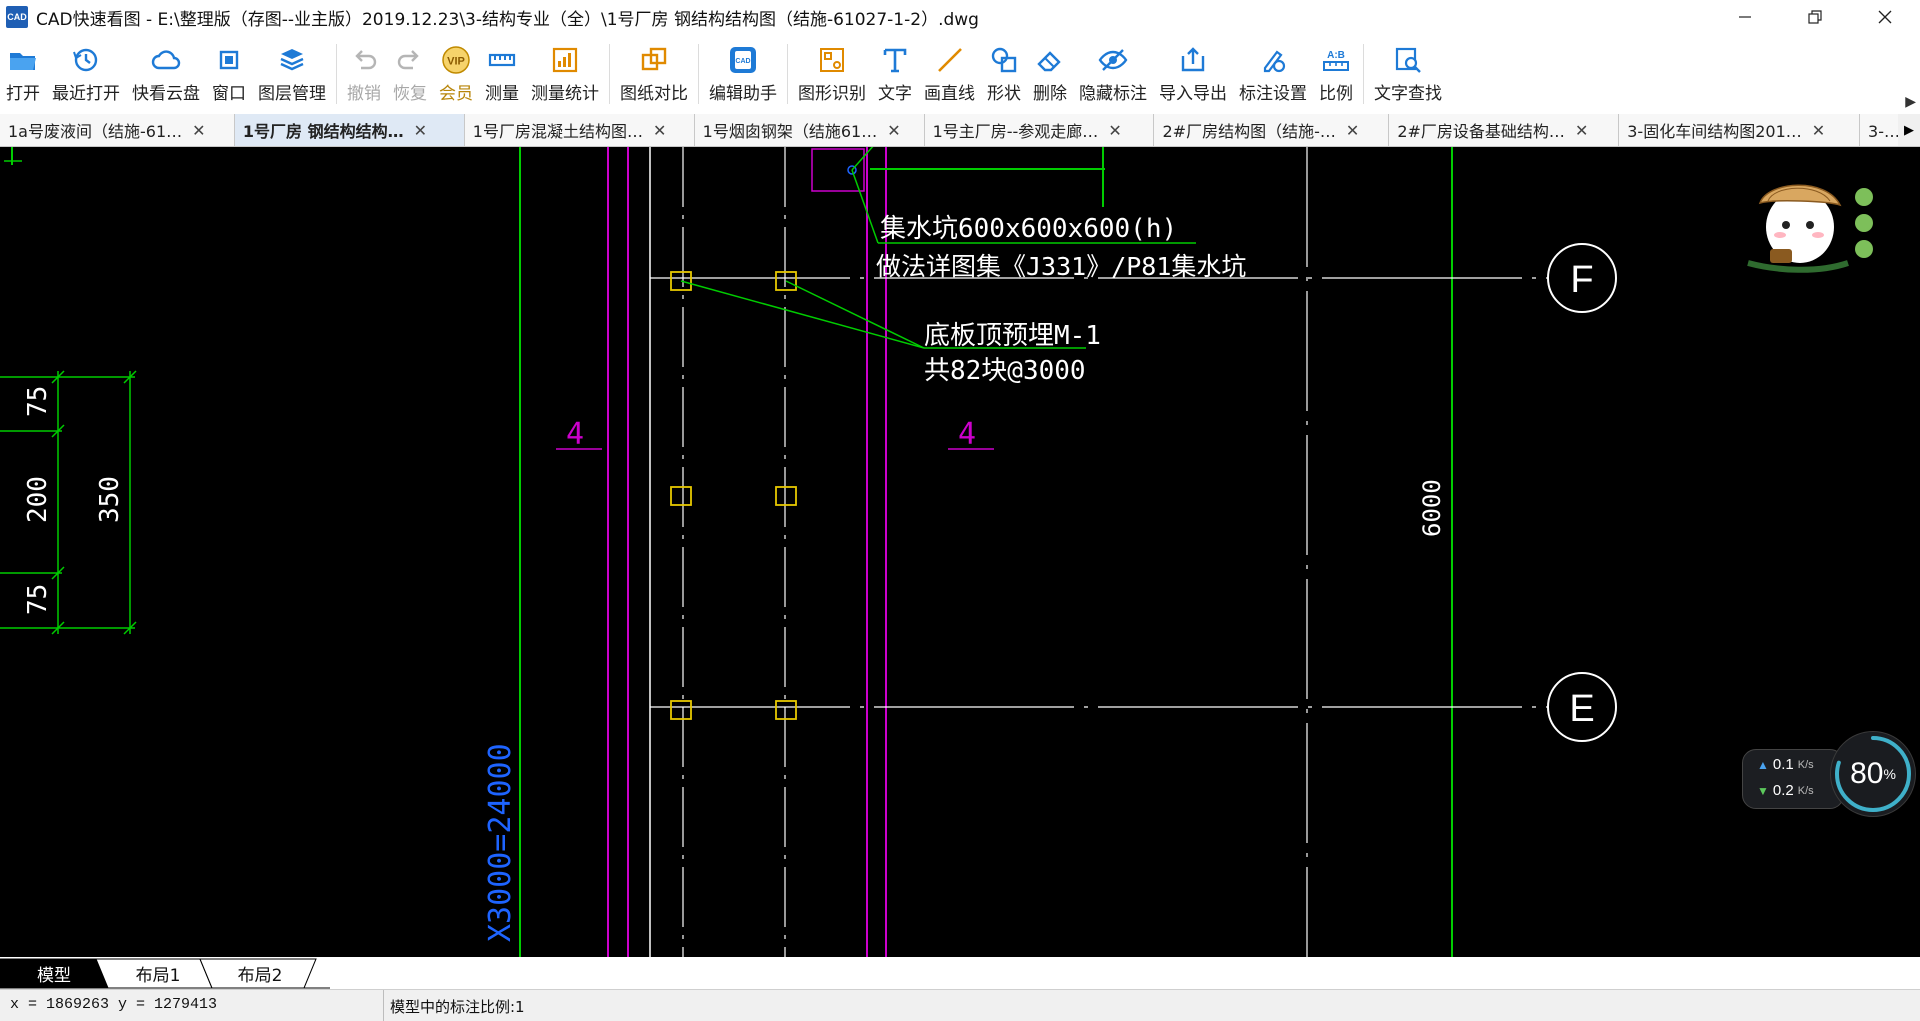  I want to click on document-tab: 1号厂房混凝土结构图… ✕, so click(579, 130).